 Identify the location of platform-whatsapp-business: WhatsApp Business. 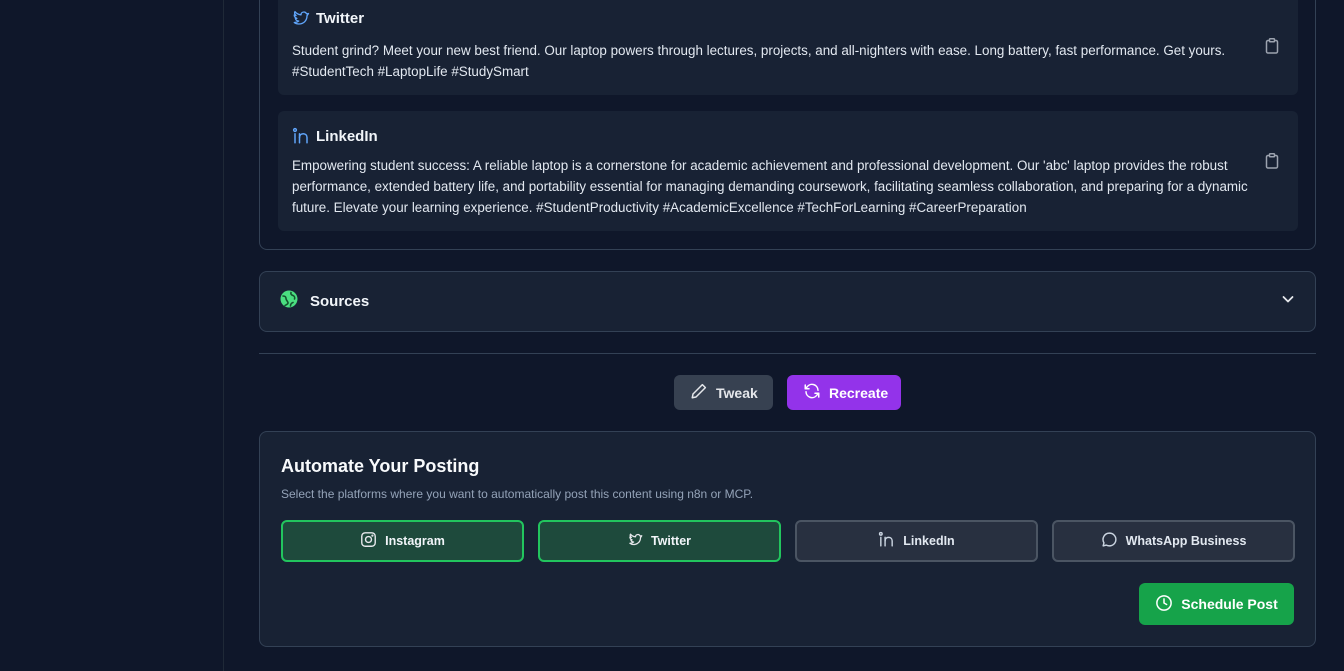
(1173, 541).